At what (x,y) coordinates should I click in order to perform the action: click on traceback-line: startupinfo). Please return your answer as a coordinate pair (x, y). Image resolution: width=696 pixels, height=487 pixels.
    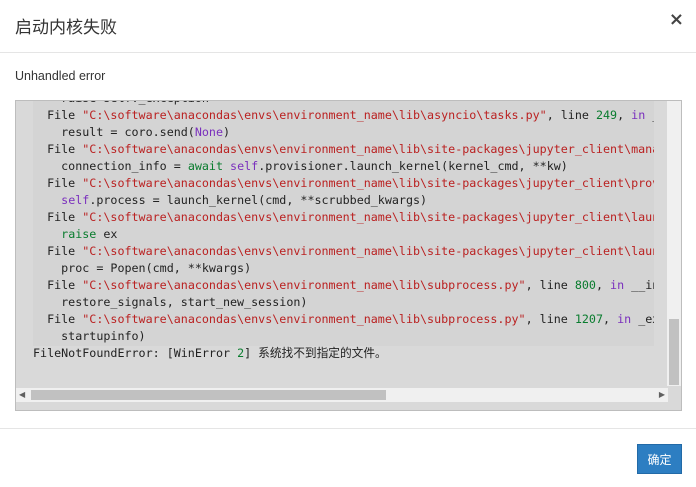
    Looking at the image, I should click on (343, 336).